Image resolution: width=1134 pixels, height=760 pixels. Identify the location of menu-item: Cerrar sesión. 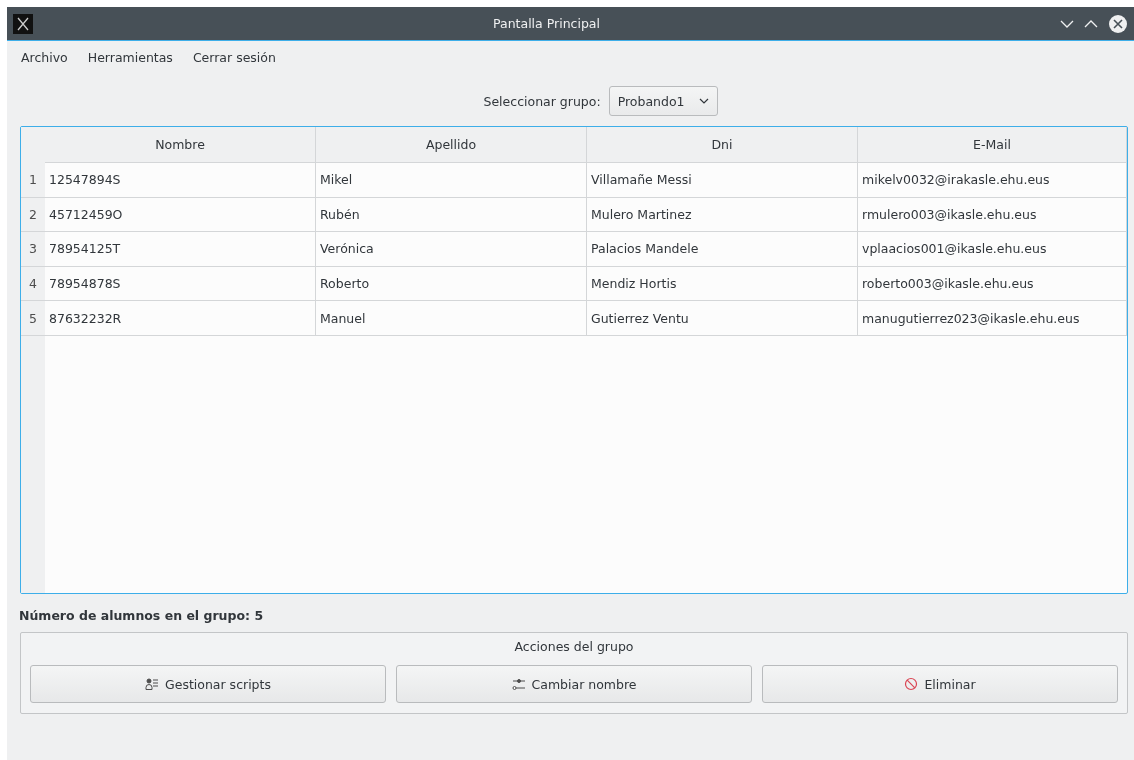
(234, 57).